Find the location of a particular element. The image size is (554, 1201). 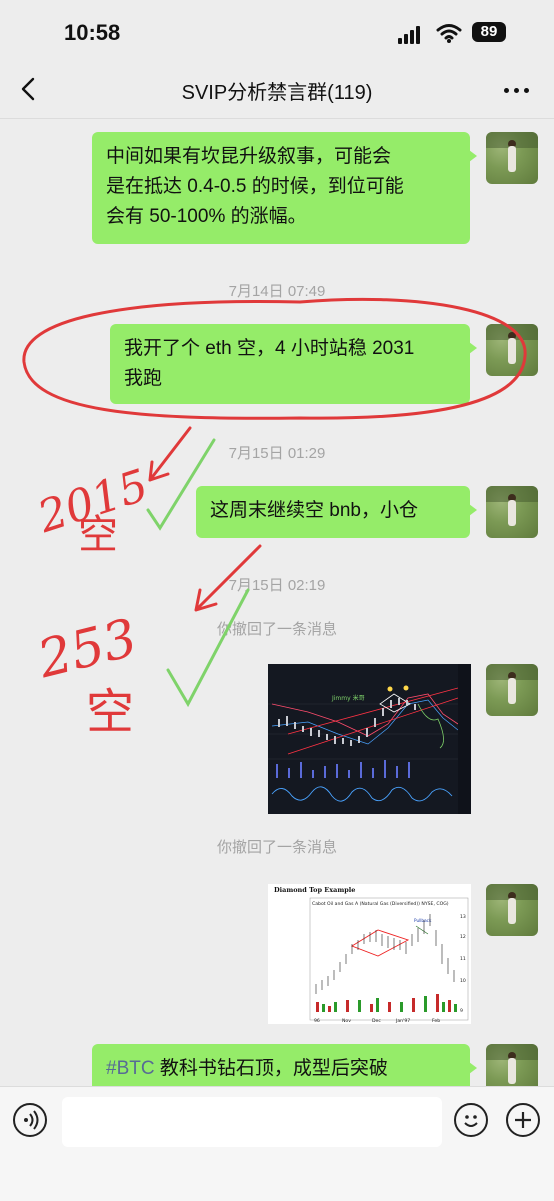

chart-caption: Jimmy 米哥 is located at coordinates (348, 698).